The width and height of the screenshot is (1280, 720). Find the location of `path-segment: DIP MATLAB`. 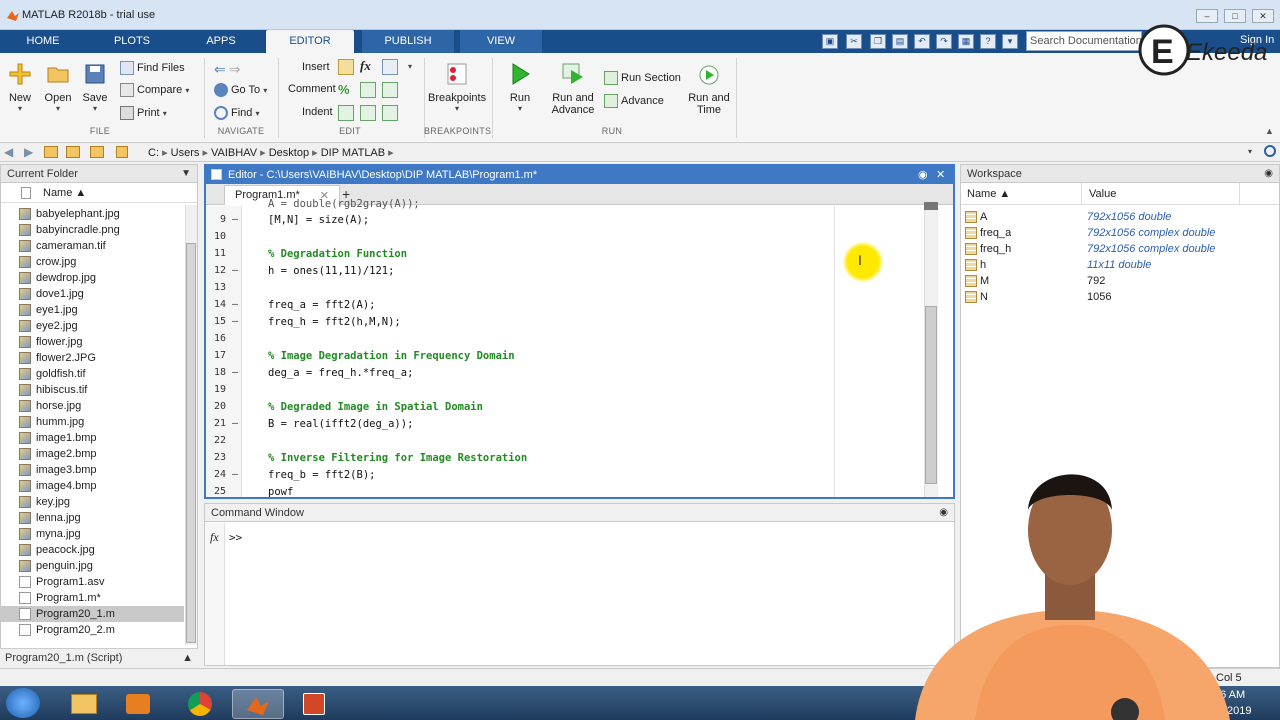

path-segment: DIP MATLAB is located at coordinates (353, 153).